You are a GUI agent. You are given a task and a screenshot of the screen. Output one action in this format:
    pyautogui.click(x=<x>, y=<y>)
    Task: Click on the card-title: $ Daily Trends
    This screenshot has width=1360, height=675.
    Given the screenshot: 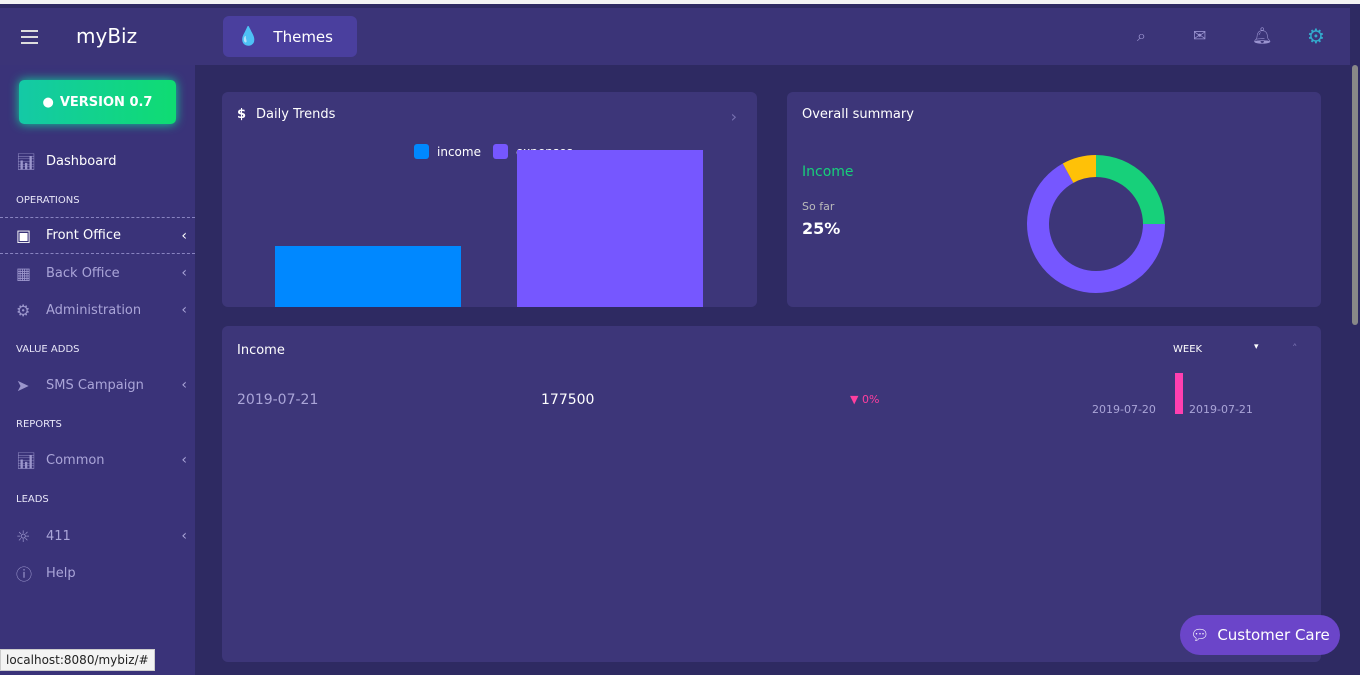 What is the action you would take?
    pyautogui.click(x=286, y=114)
    